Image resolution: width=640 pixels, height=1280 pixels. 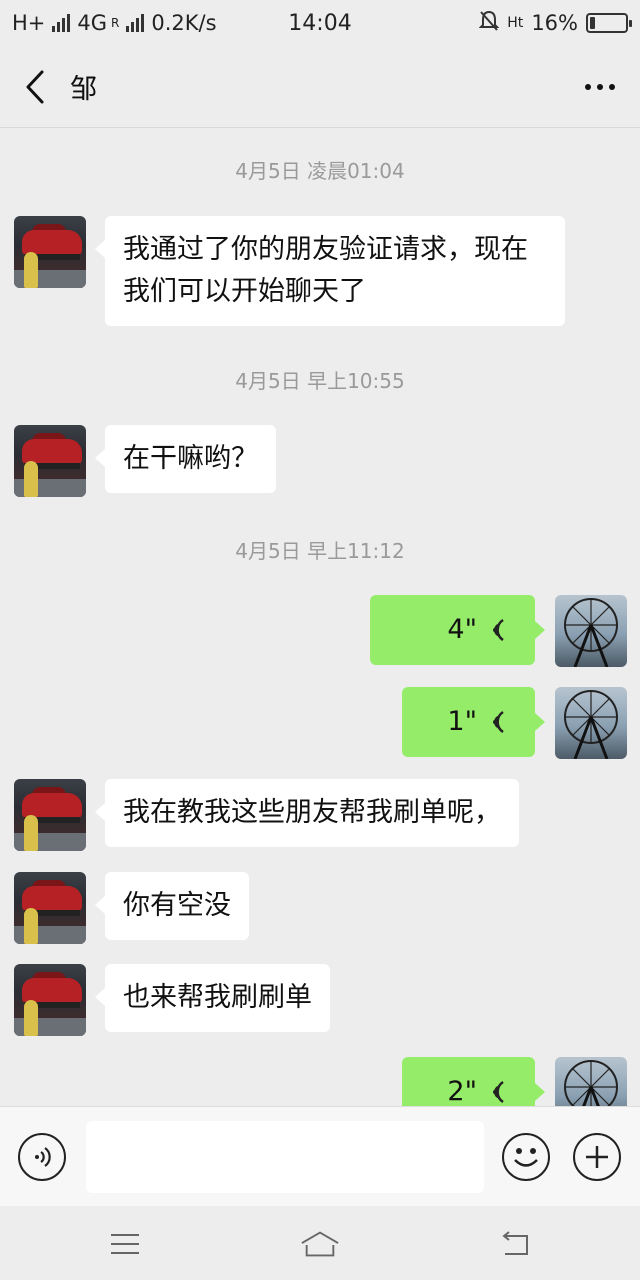 I want to click on input-bar, so click(x=320, y=1156).